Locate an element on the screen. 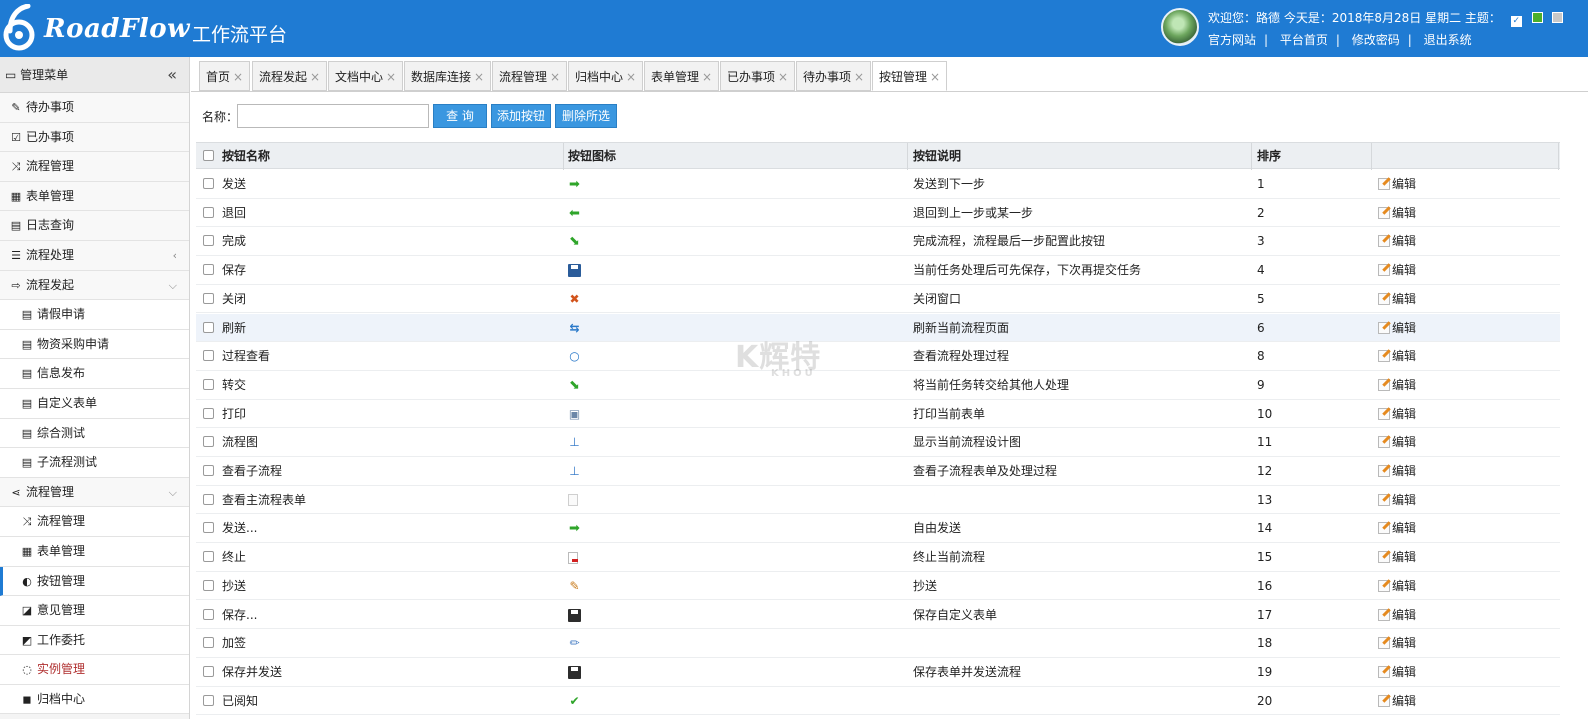  sidebar-item: ◩ 工作委托 is located at coordinates (94, 640).